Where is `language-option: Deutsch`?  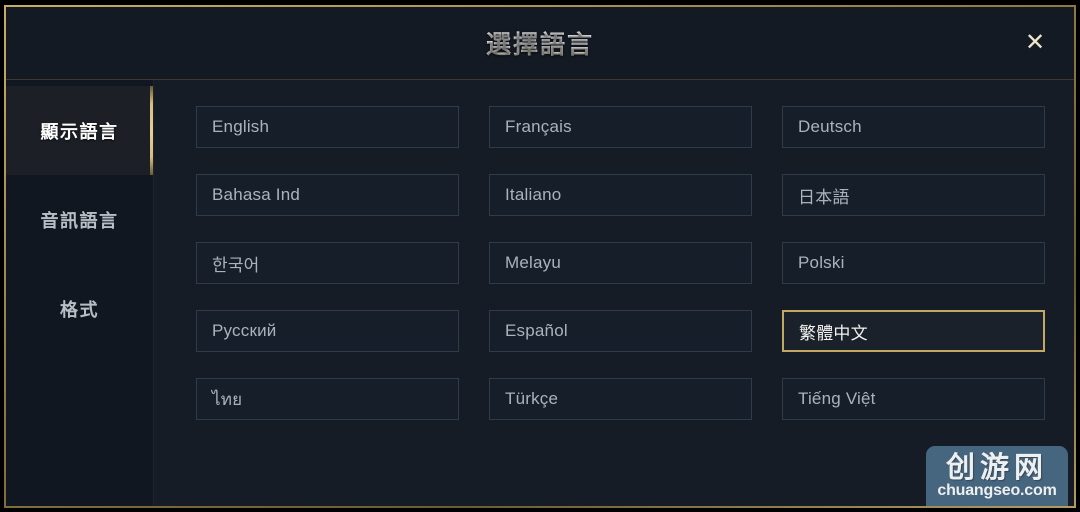
language-option: Deutsch is located at coordinates (913, 127).